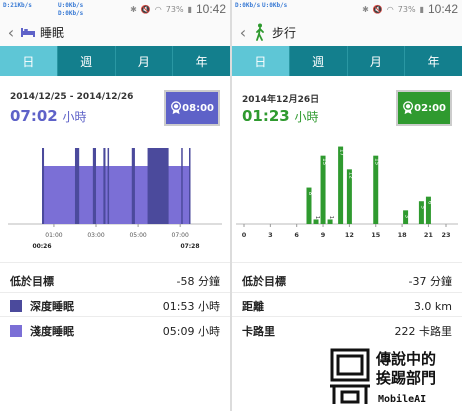 The height and width of the screenshot is (411, 462). What do you see at coordinates (253, 306) in the screenshot?
I see `distance-label: 距離` at bounding box center [253, 306].